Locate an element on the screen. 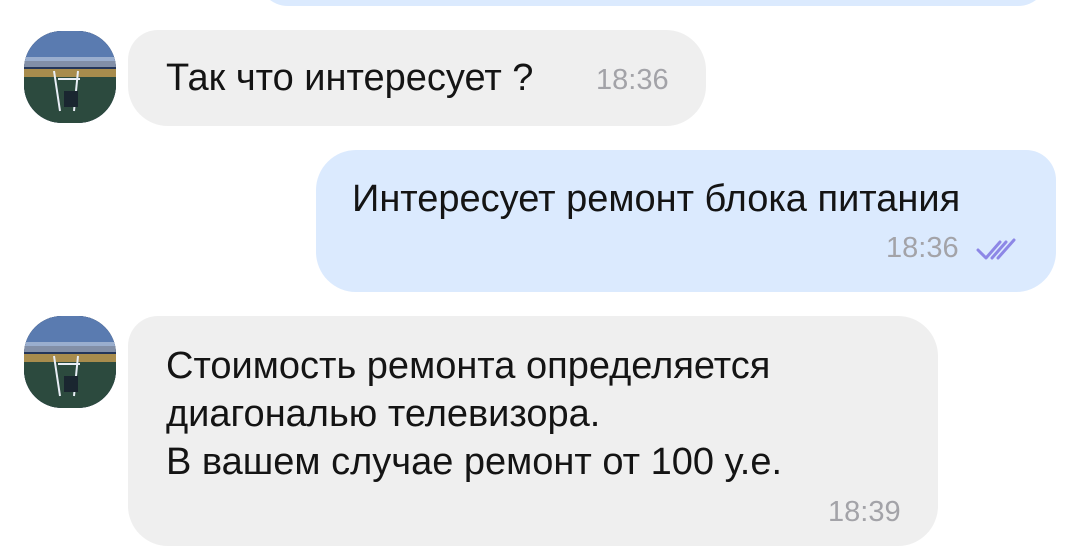 This screenshot has height=546, width=1080. message-text: Так что интересует ? is located at coordinates (350, 78).